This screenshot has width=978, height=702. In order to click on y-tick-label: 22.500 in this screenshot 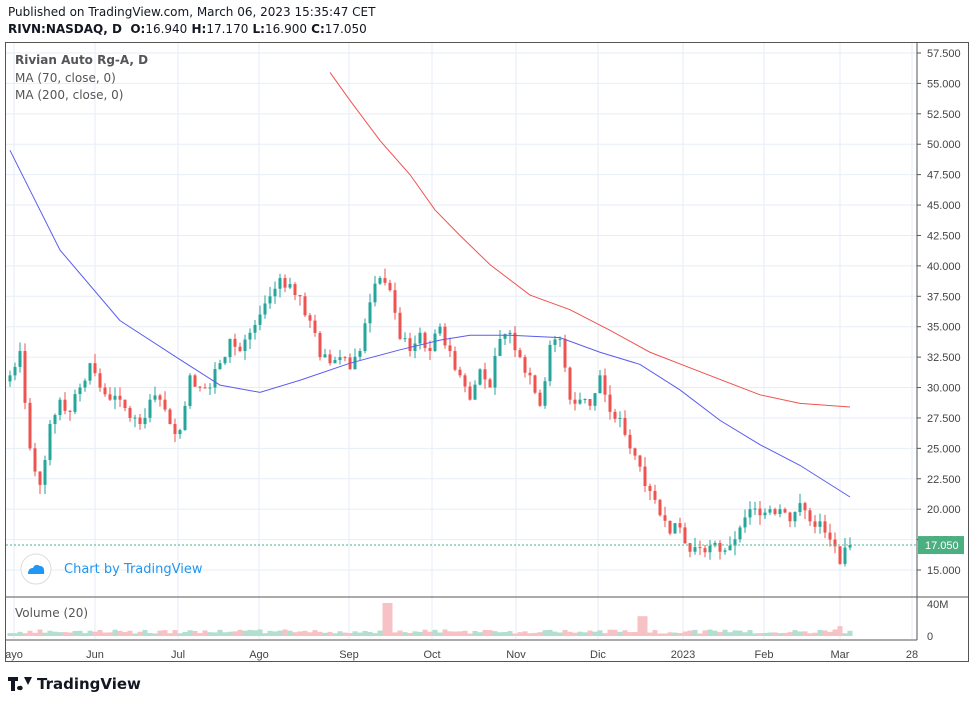, I will do `click(944, 480)`.